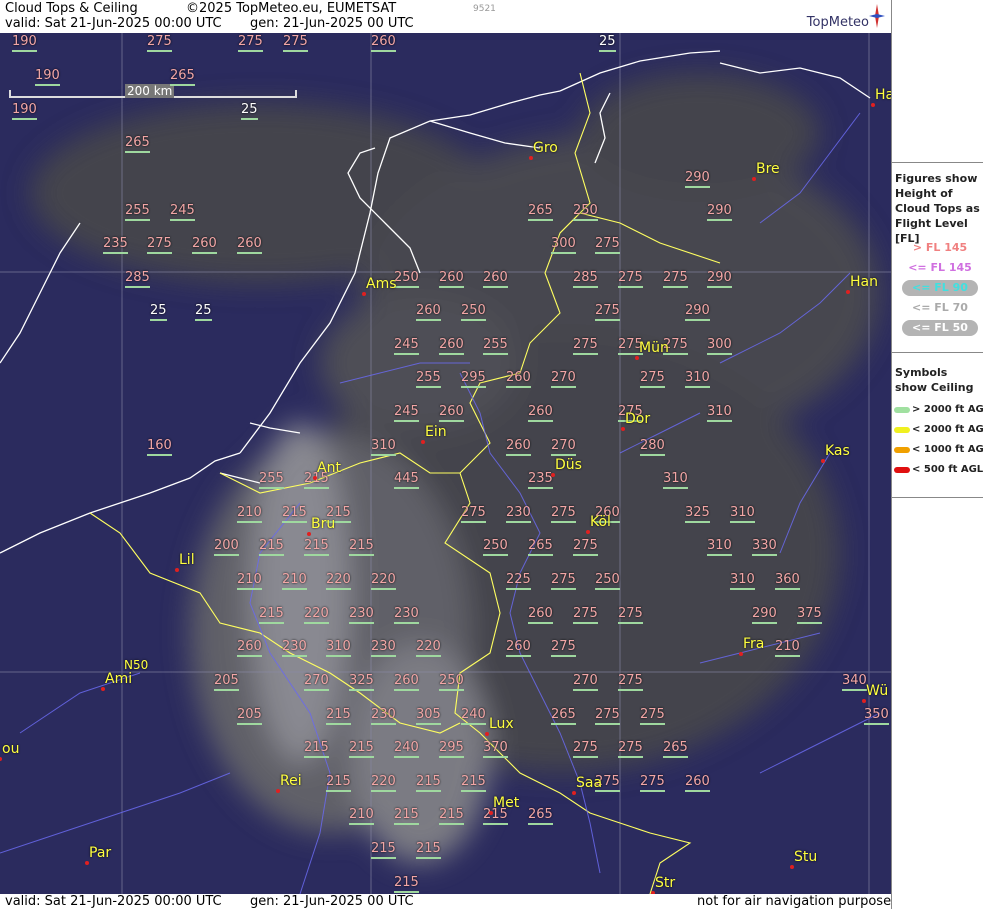  I want to click on ceiling-entry: > 2000 ft AGL, so click(937, 411).